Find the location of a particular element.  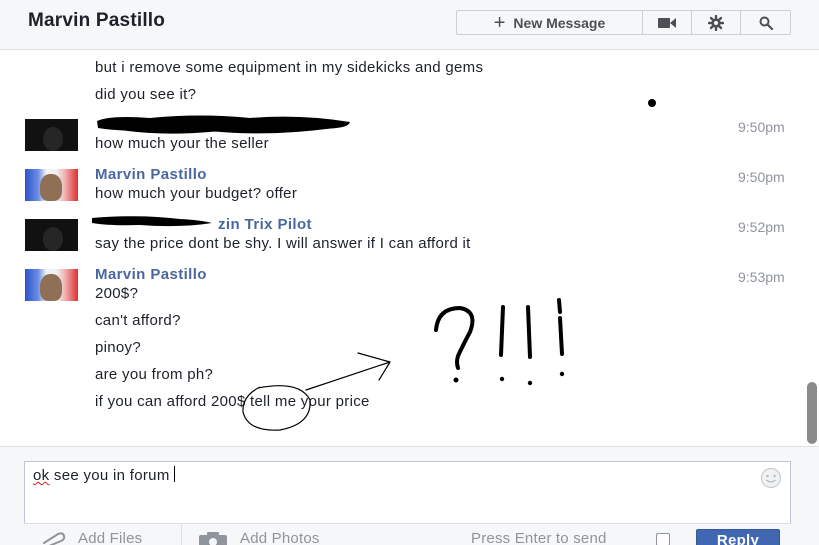

message-timestamp: 9:52pm is located at coordinates (761, 227).